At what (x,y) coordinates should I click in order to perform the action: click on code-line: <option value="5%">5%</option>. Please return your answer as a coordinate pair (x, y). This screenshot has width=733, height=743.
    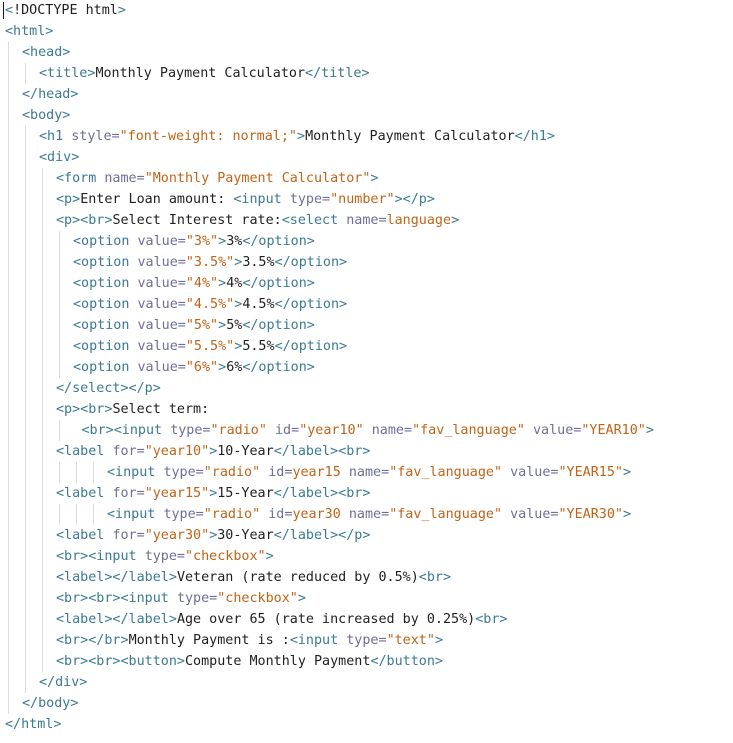
    Looking at the image, I should click on (194, 325).